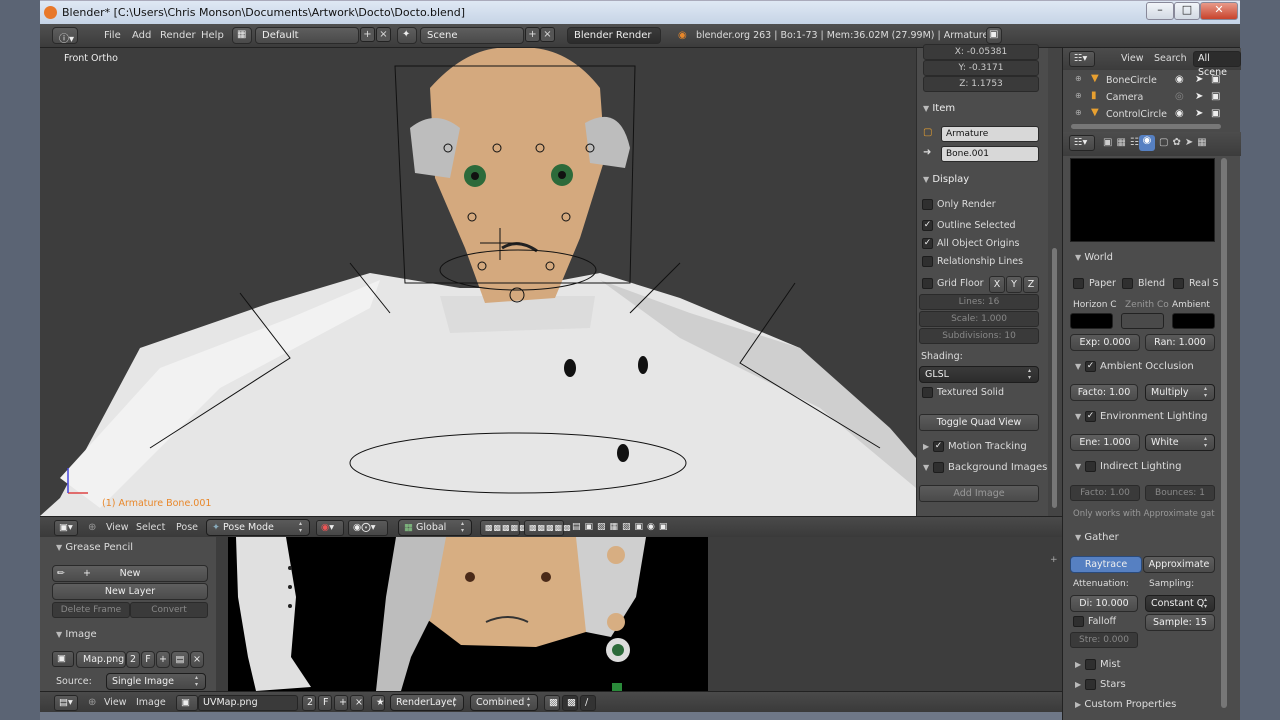 Image resolution: width=1280 pixels, height=720 pixels. What do you see at coordinates (180, 659) in the screenshot?
I see `image-open-icon: ▤` at bounding box center [180, 659].